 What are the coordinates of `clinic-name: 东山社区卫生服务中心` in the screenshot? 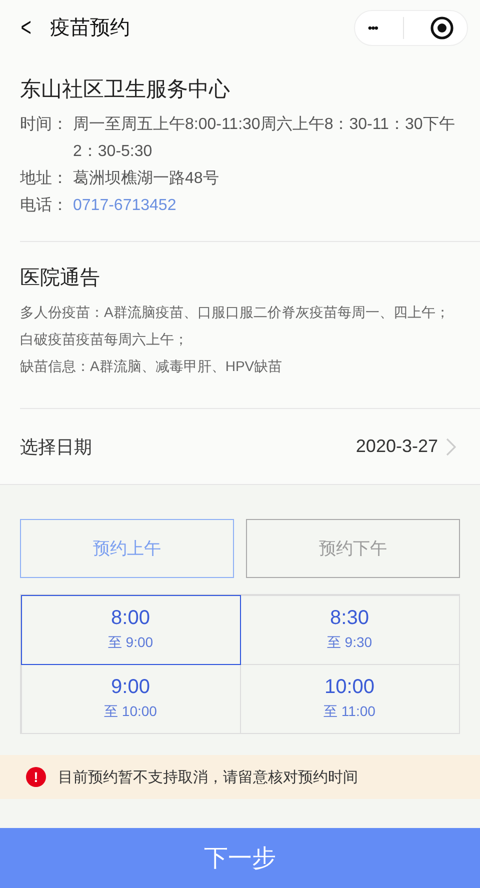 It's located at (125, 90).